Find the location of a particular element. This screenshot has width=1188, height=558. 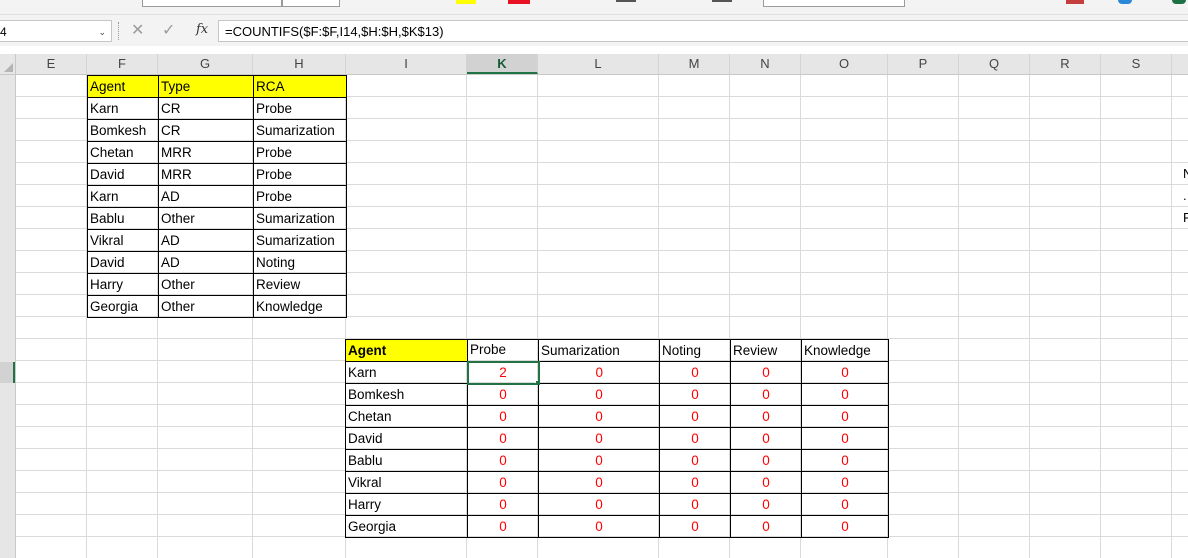

header-cell: Probe is located at coordinates (503, 350).